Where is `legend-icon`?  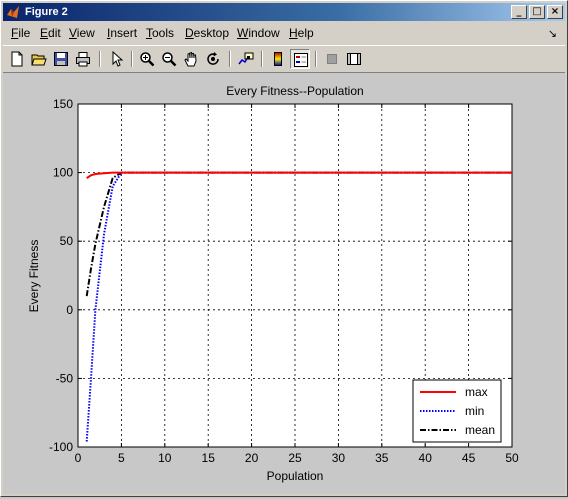
legend-icon is located at coordinates (300, 59).